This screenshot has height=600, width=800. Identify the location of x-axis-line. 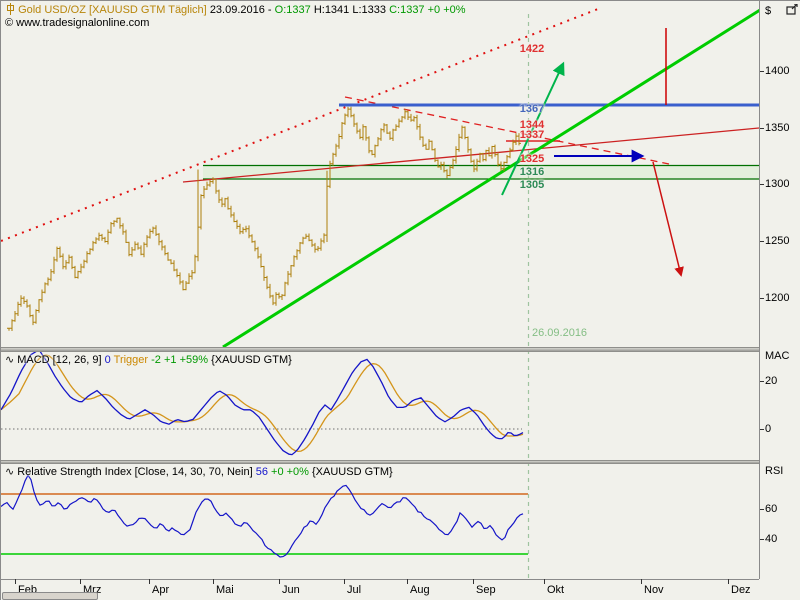
(380, 579).